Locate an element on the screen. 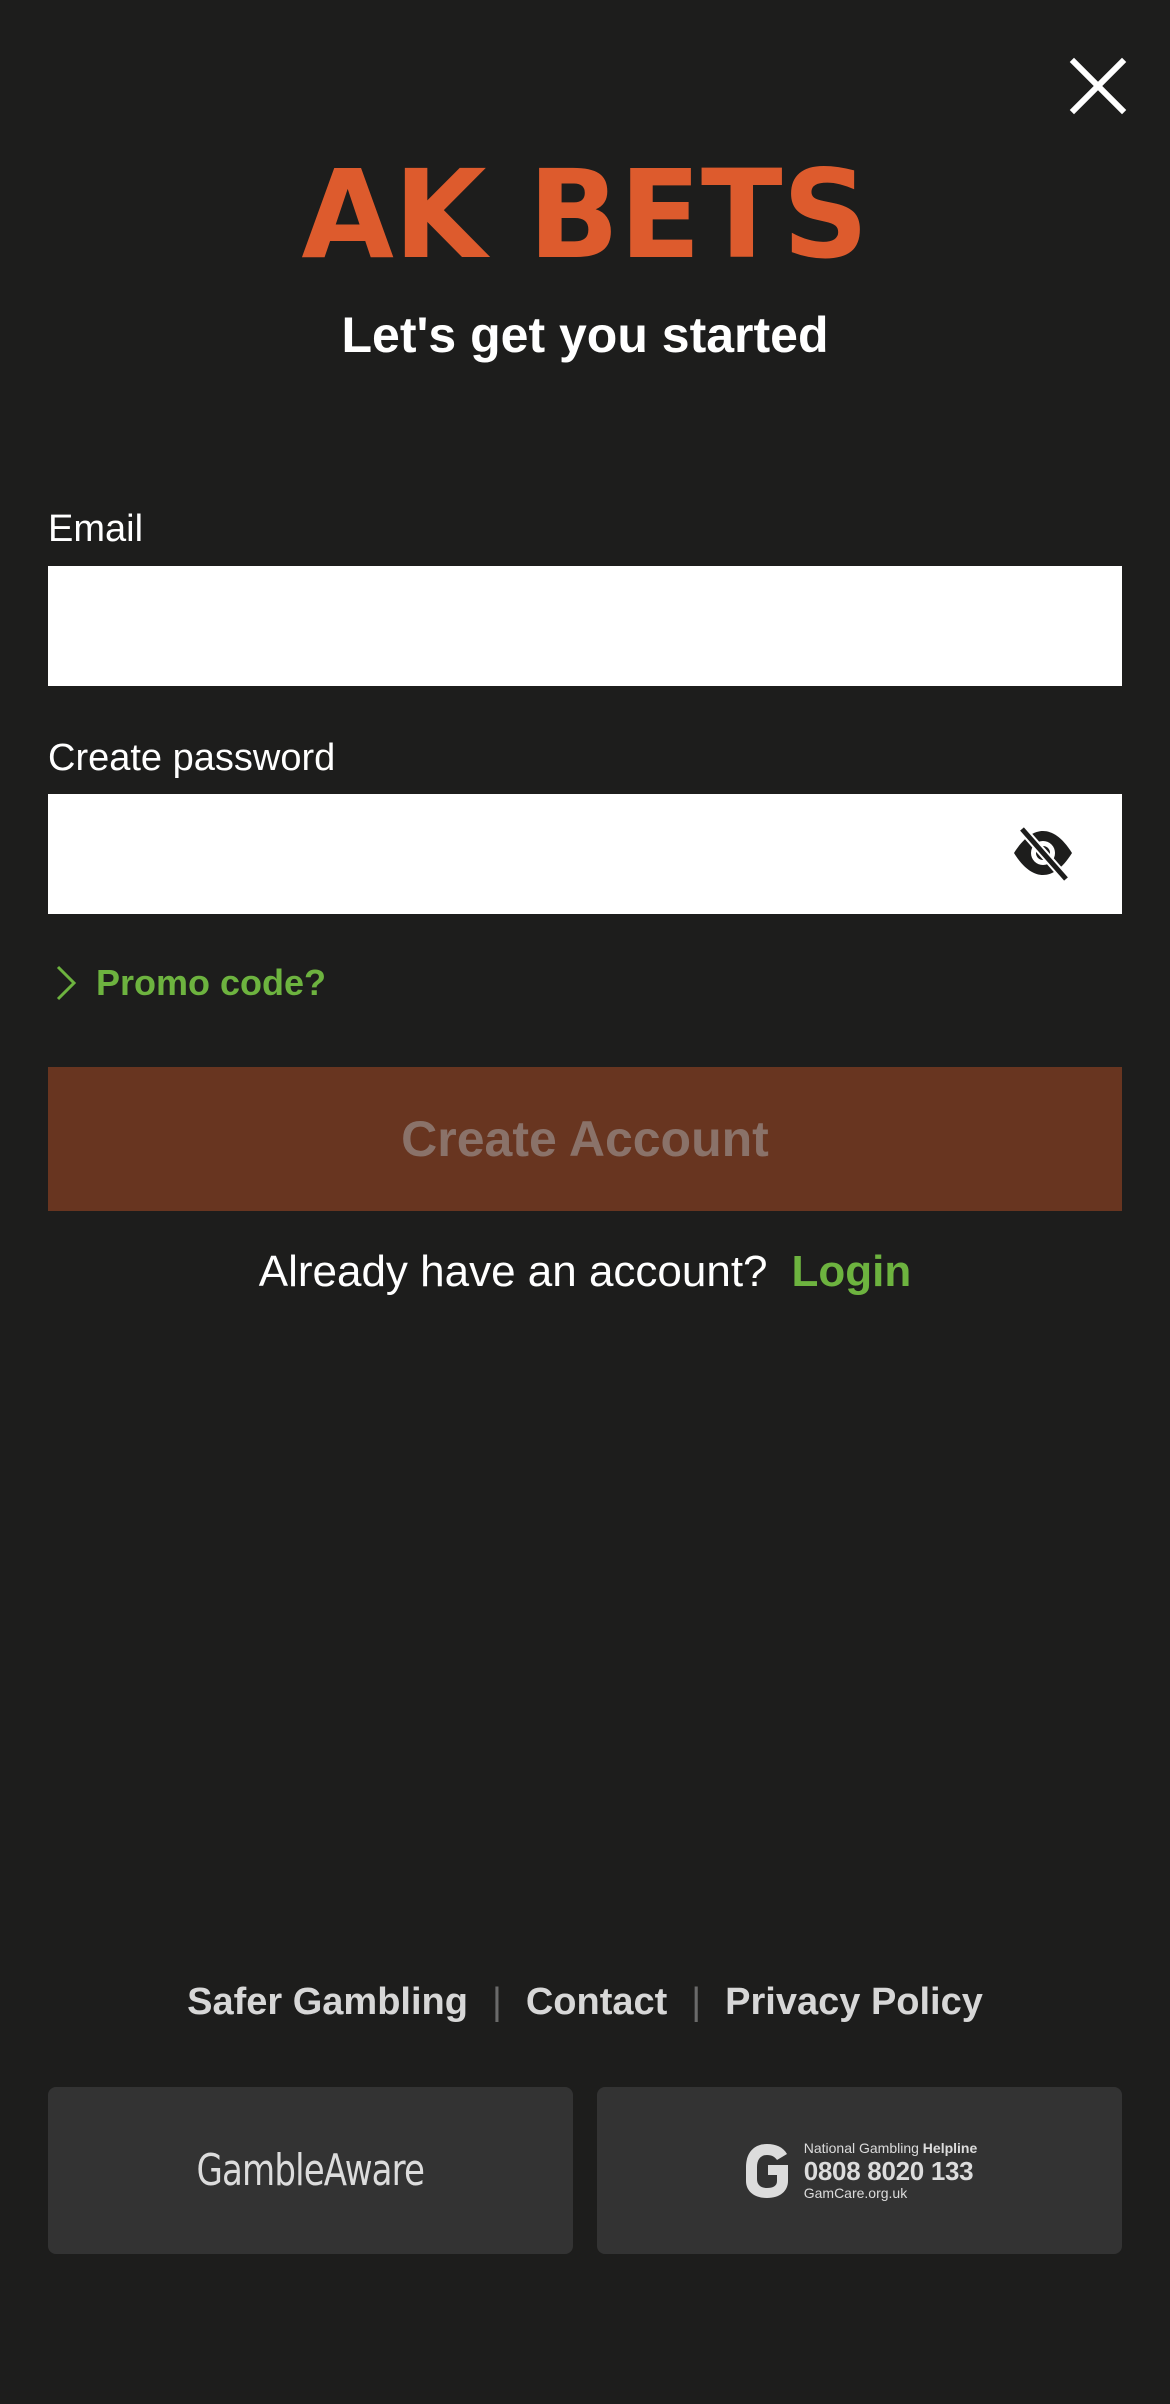  password-label: Create password is located at coordinates (192, 758).